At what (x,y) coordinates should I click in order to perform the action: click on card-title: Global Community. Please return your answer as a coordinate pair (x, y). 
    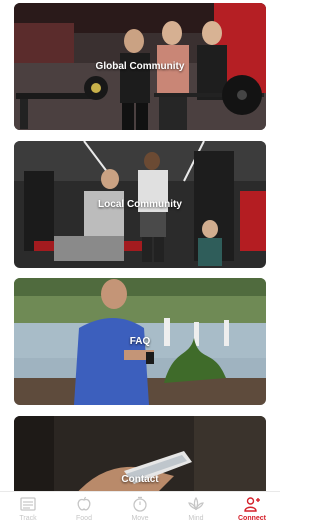
    Looking at the image, I should click on (140, 66).